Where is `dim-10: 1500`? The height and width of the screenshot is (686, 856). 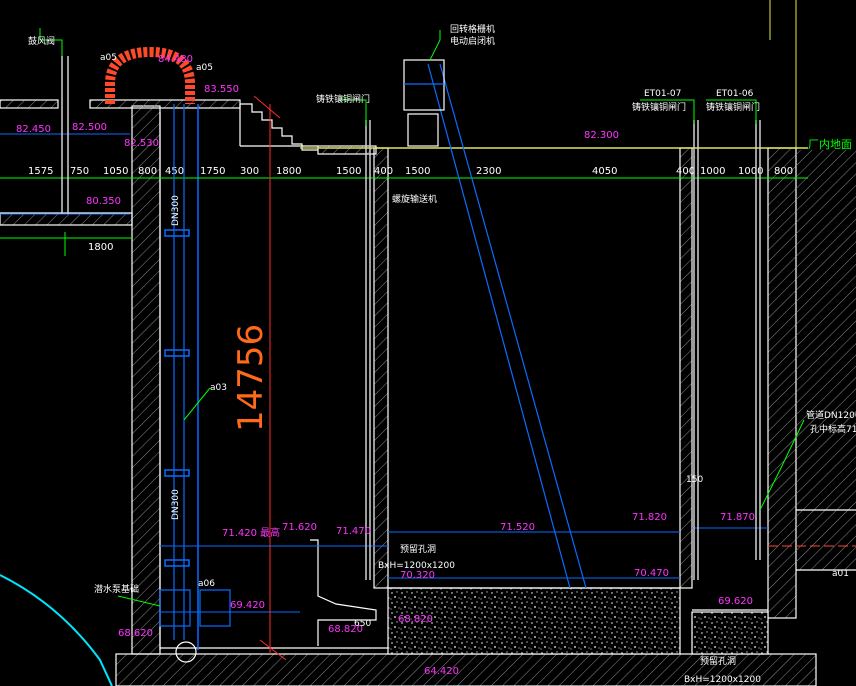
dim-10: 1500 is located at coordinates (417, 171).